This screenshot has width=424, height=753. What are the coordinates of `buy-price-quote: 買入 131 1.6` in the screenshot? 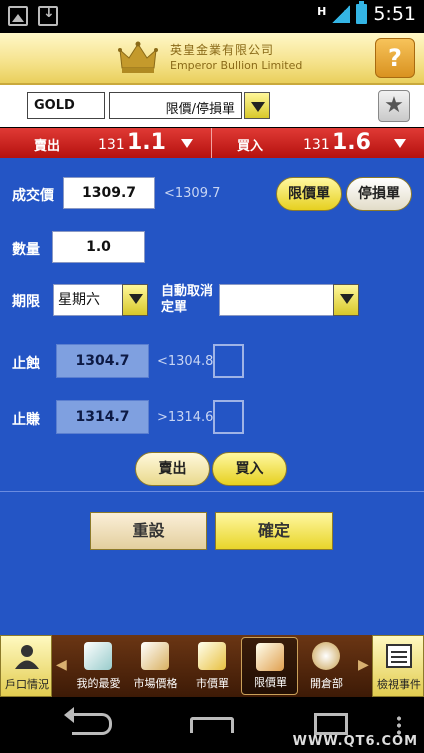 It's located at (318, 143).